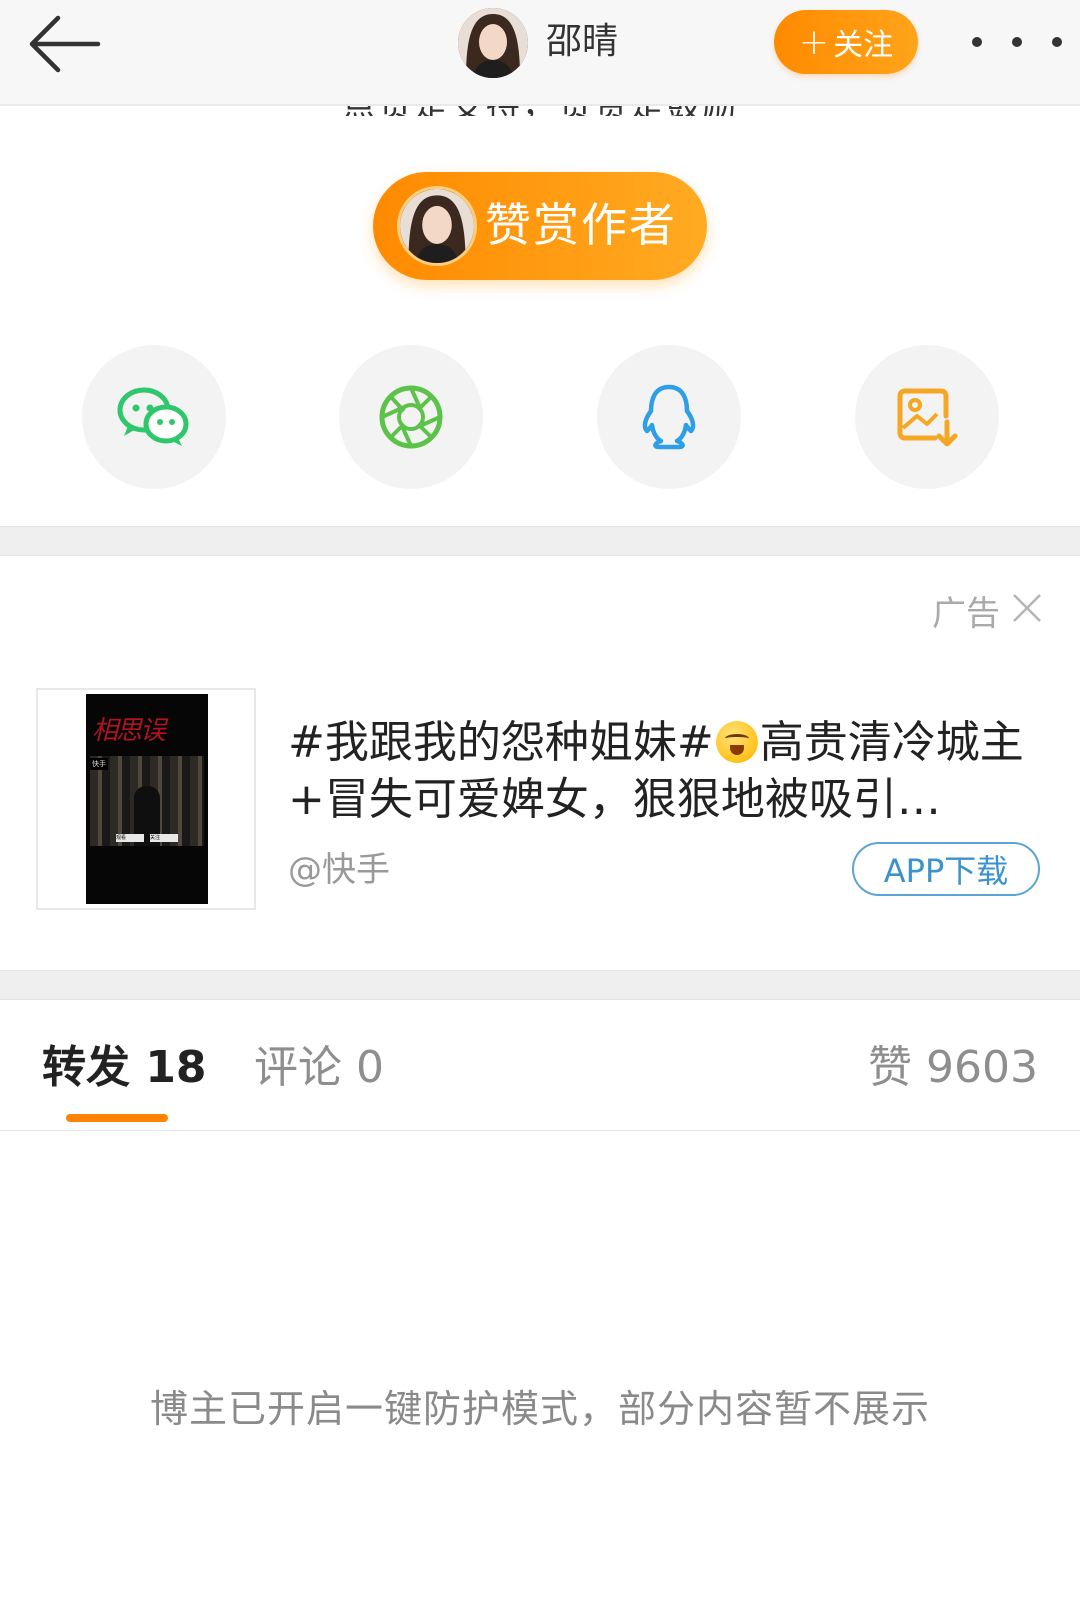 The width and height of the screenshot is (1080, 1621). I want to click on poster-button: 观看, so click(130, 838).